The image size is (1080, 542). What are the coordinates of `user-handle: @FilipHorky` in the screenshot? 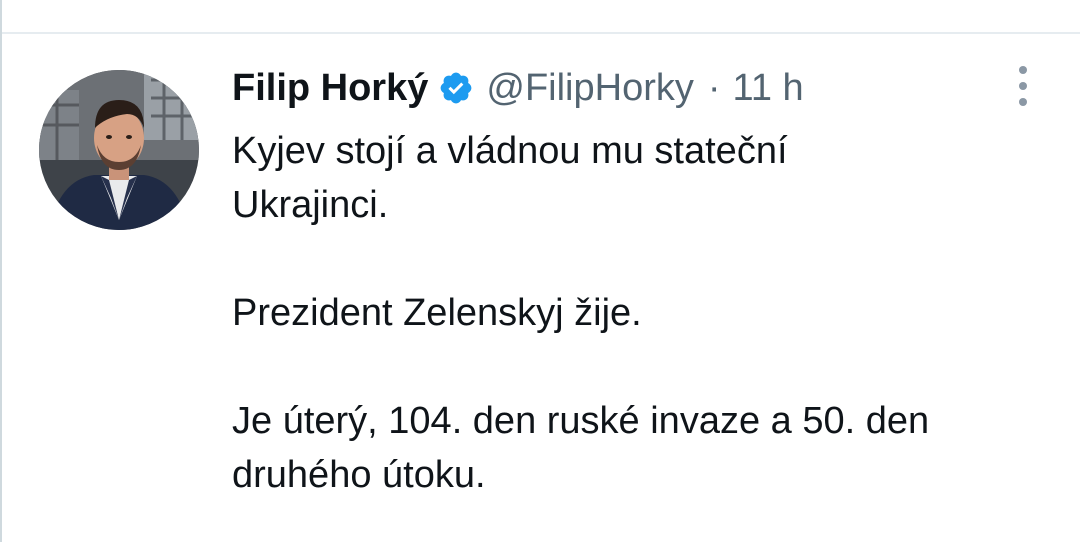 It's located at (589, 88).